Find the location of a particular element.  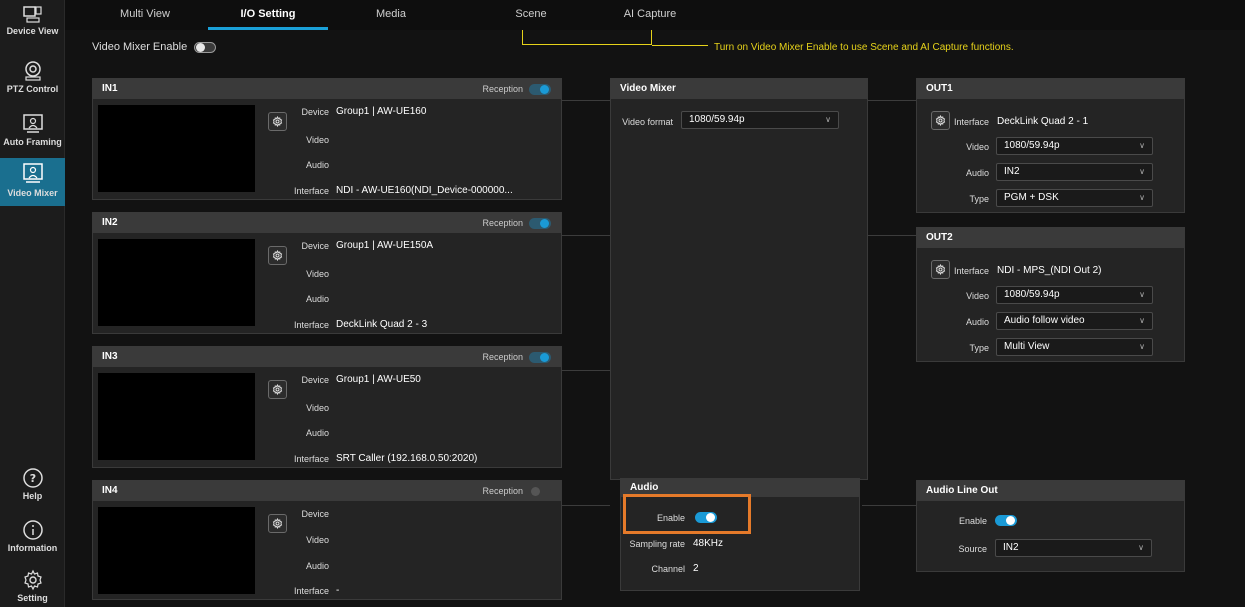

channel-value: 2 is located at coordinates (696, 568).